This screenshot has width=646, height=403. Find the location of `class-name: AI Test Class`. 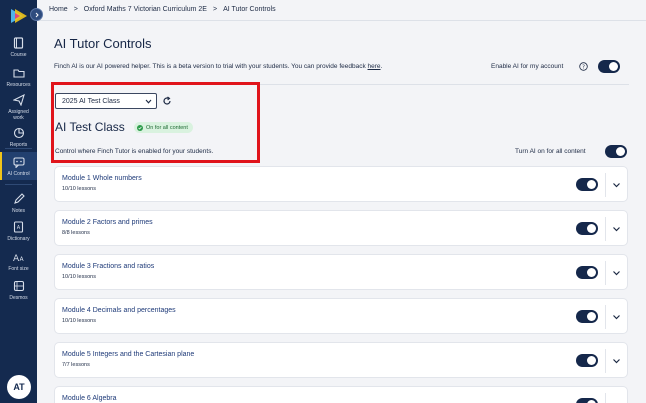

class-name: AI Test Class is located at coordinates (90, 127).